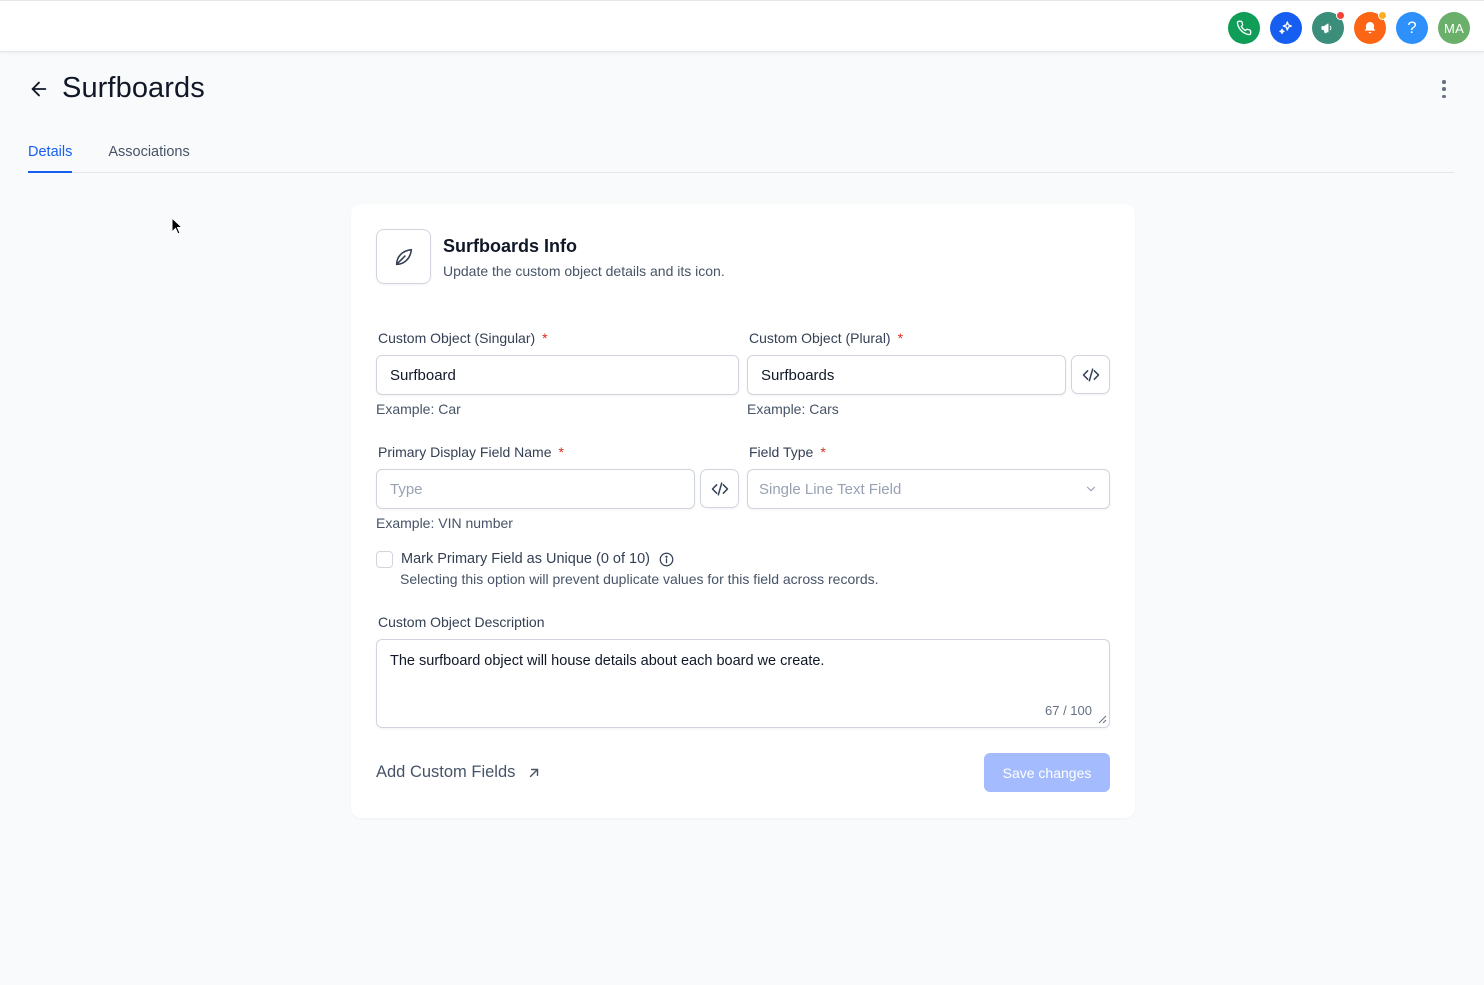 The width and height of the screenshot is (1484, 985). I want to click on singular-label: Custom Object (Singular) *, so click(463, 338).